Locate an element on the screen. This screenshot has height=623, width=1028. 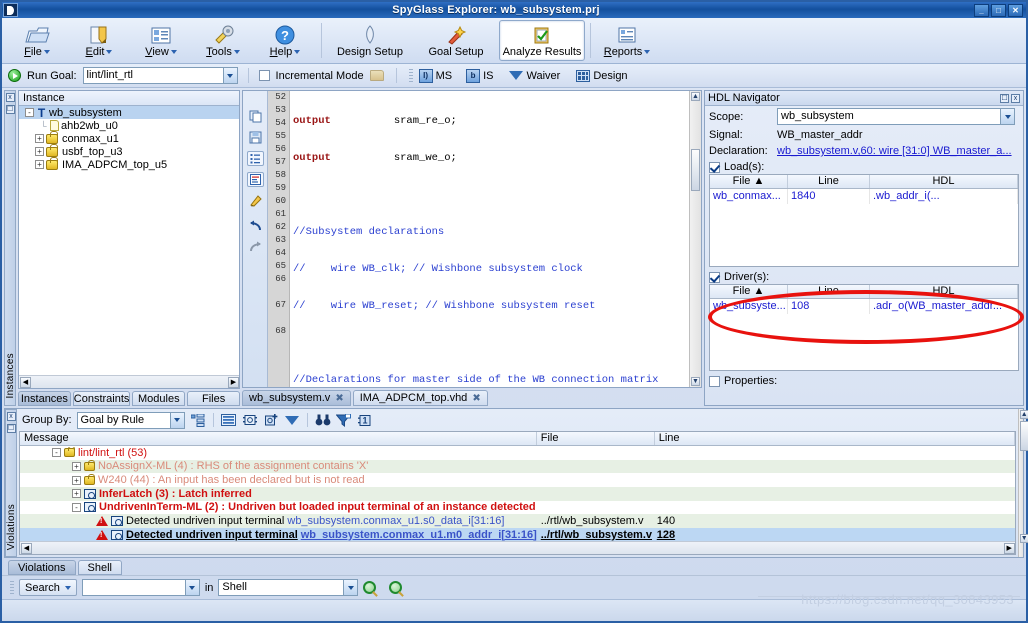
scope-combo is located at coordinates (896, 116).